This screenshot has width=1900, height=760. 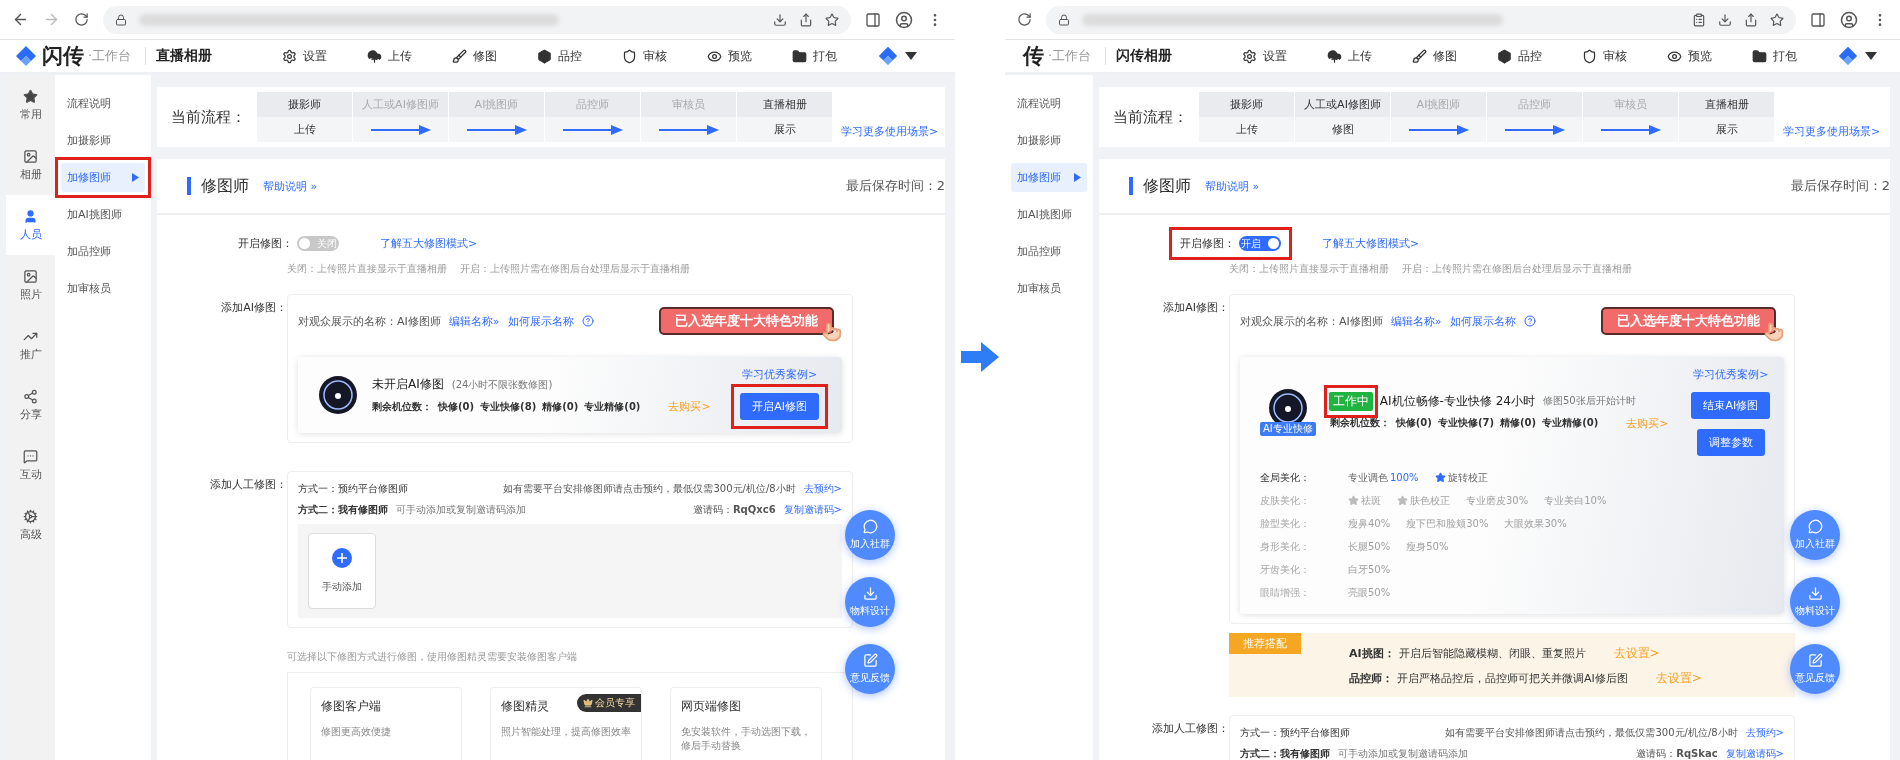 What do you see at coordinates (342, 571) in the screenshot?
I see `add-tile: 手动添加` at bounding box center [342, 571].